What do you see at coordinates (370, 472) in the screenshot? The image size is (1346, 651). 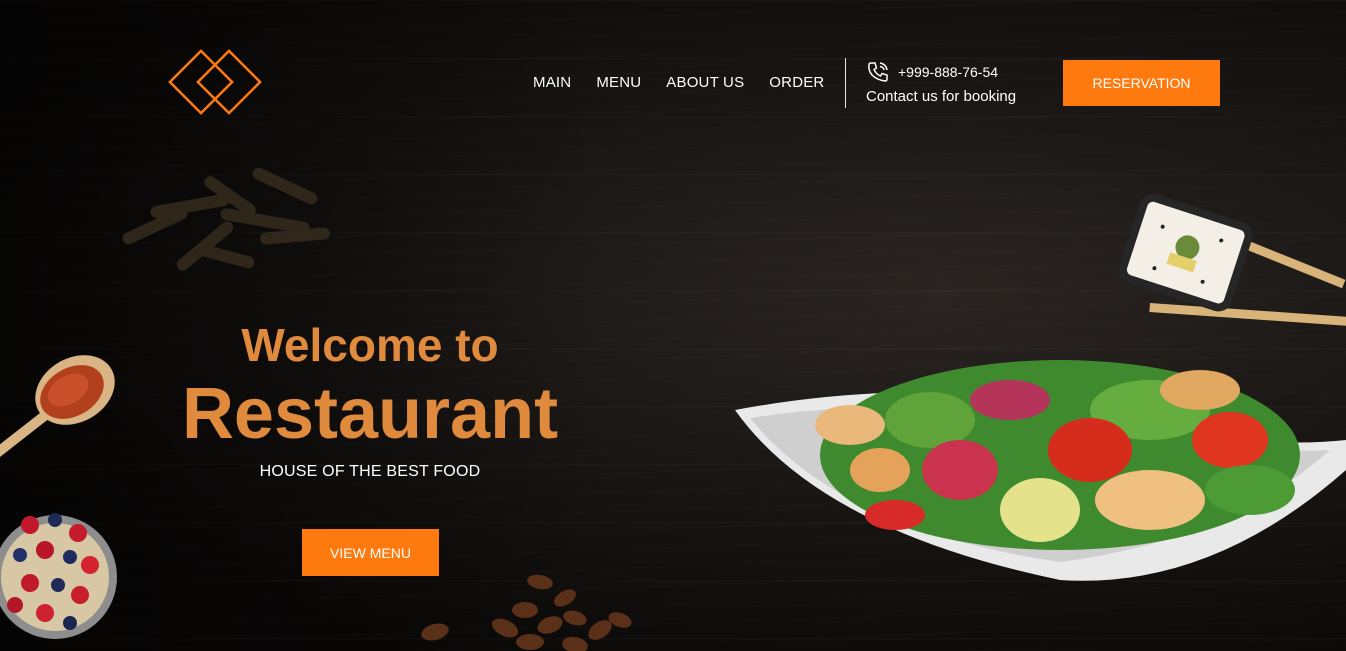 I see `hero-tagline: HOUSE OF THE BEST FOOD` at bounding box center [370, 472].